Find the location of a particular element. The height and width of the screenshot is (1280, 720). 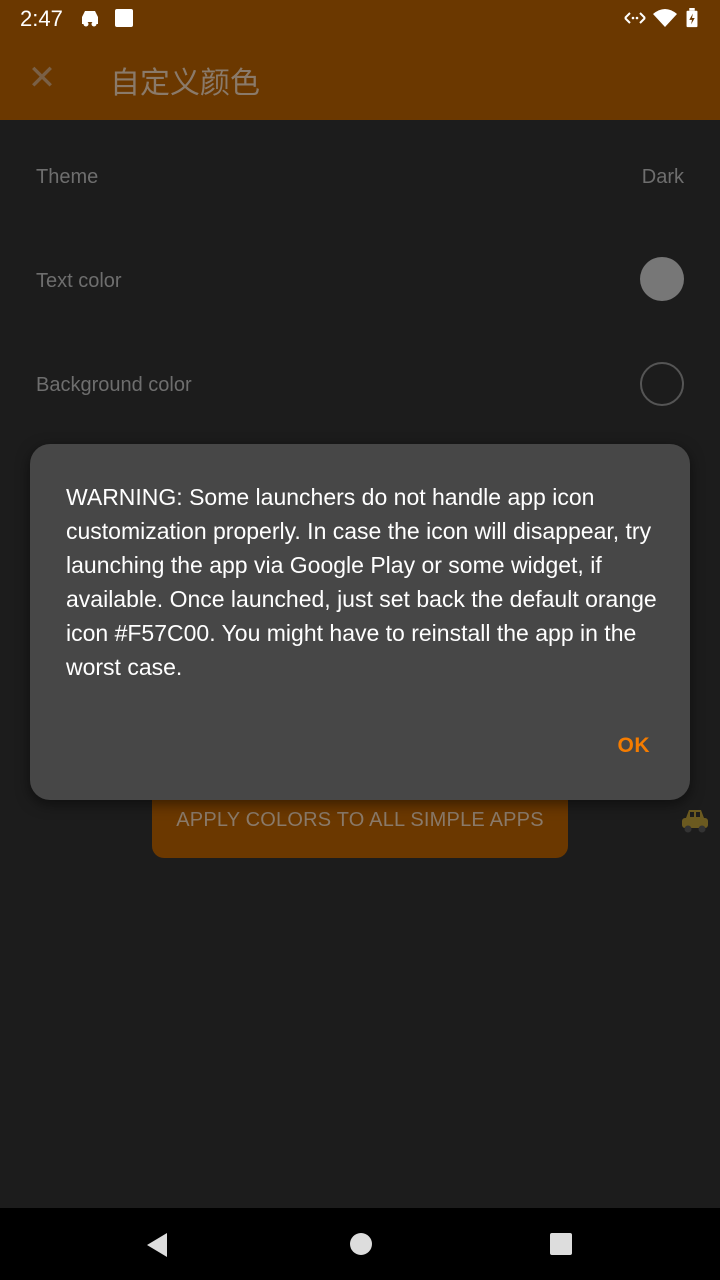

page-title: 自定义颜色 is located at coordinates (185, 83).